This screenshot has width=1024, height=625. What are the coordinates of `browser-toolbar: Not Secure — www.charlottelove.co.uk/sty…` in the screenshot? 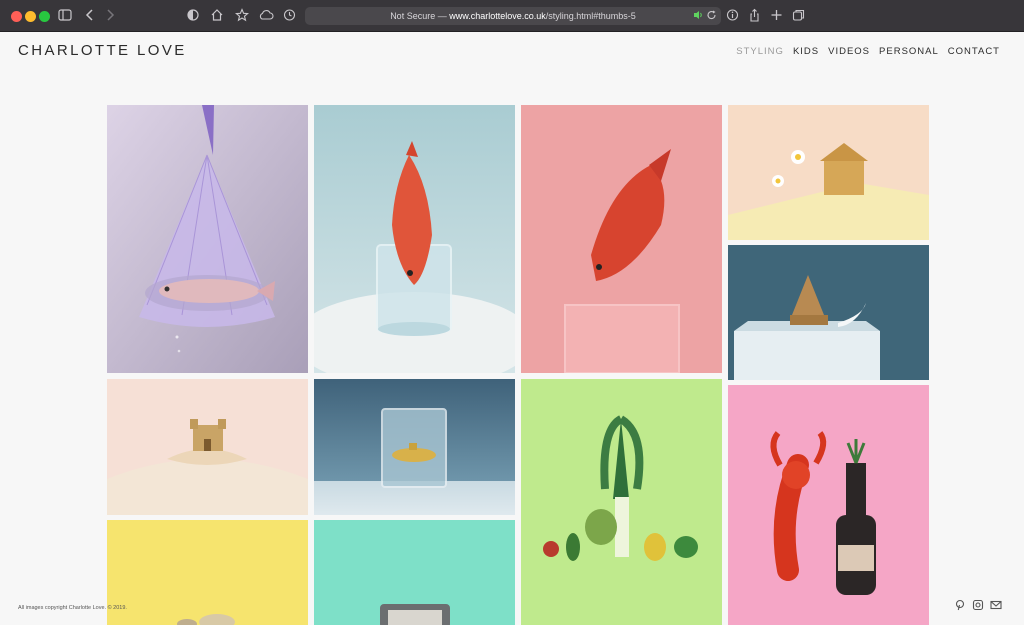 It's located at (512, 16).